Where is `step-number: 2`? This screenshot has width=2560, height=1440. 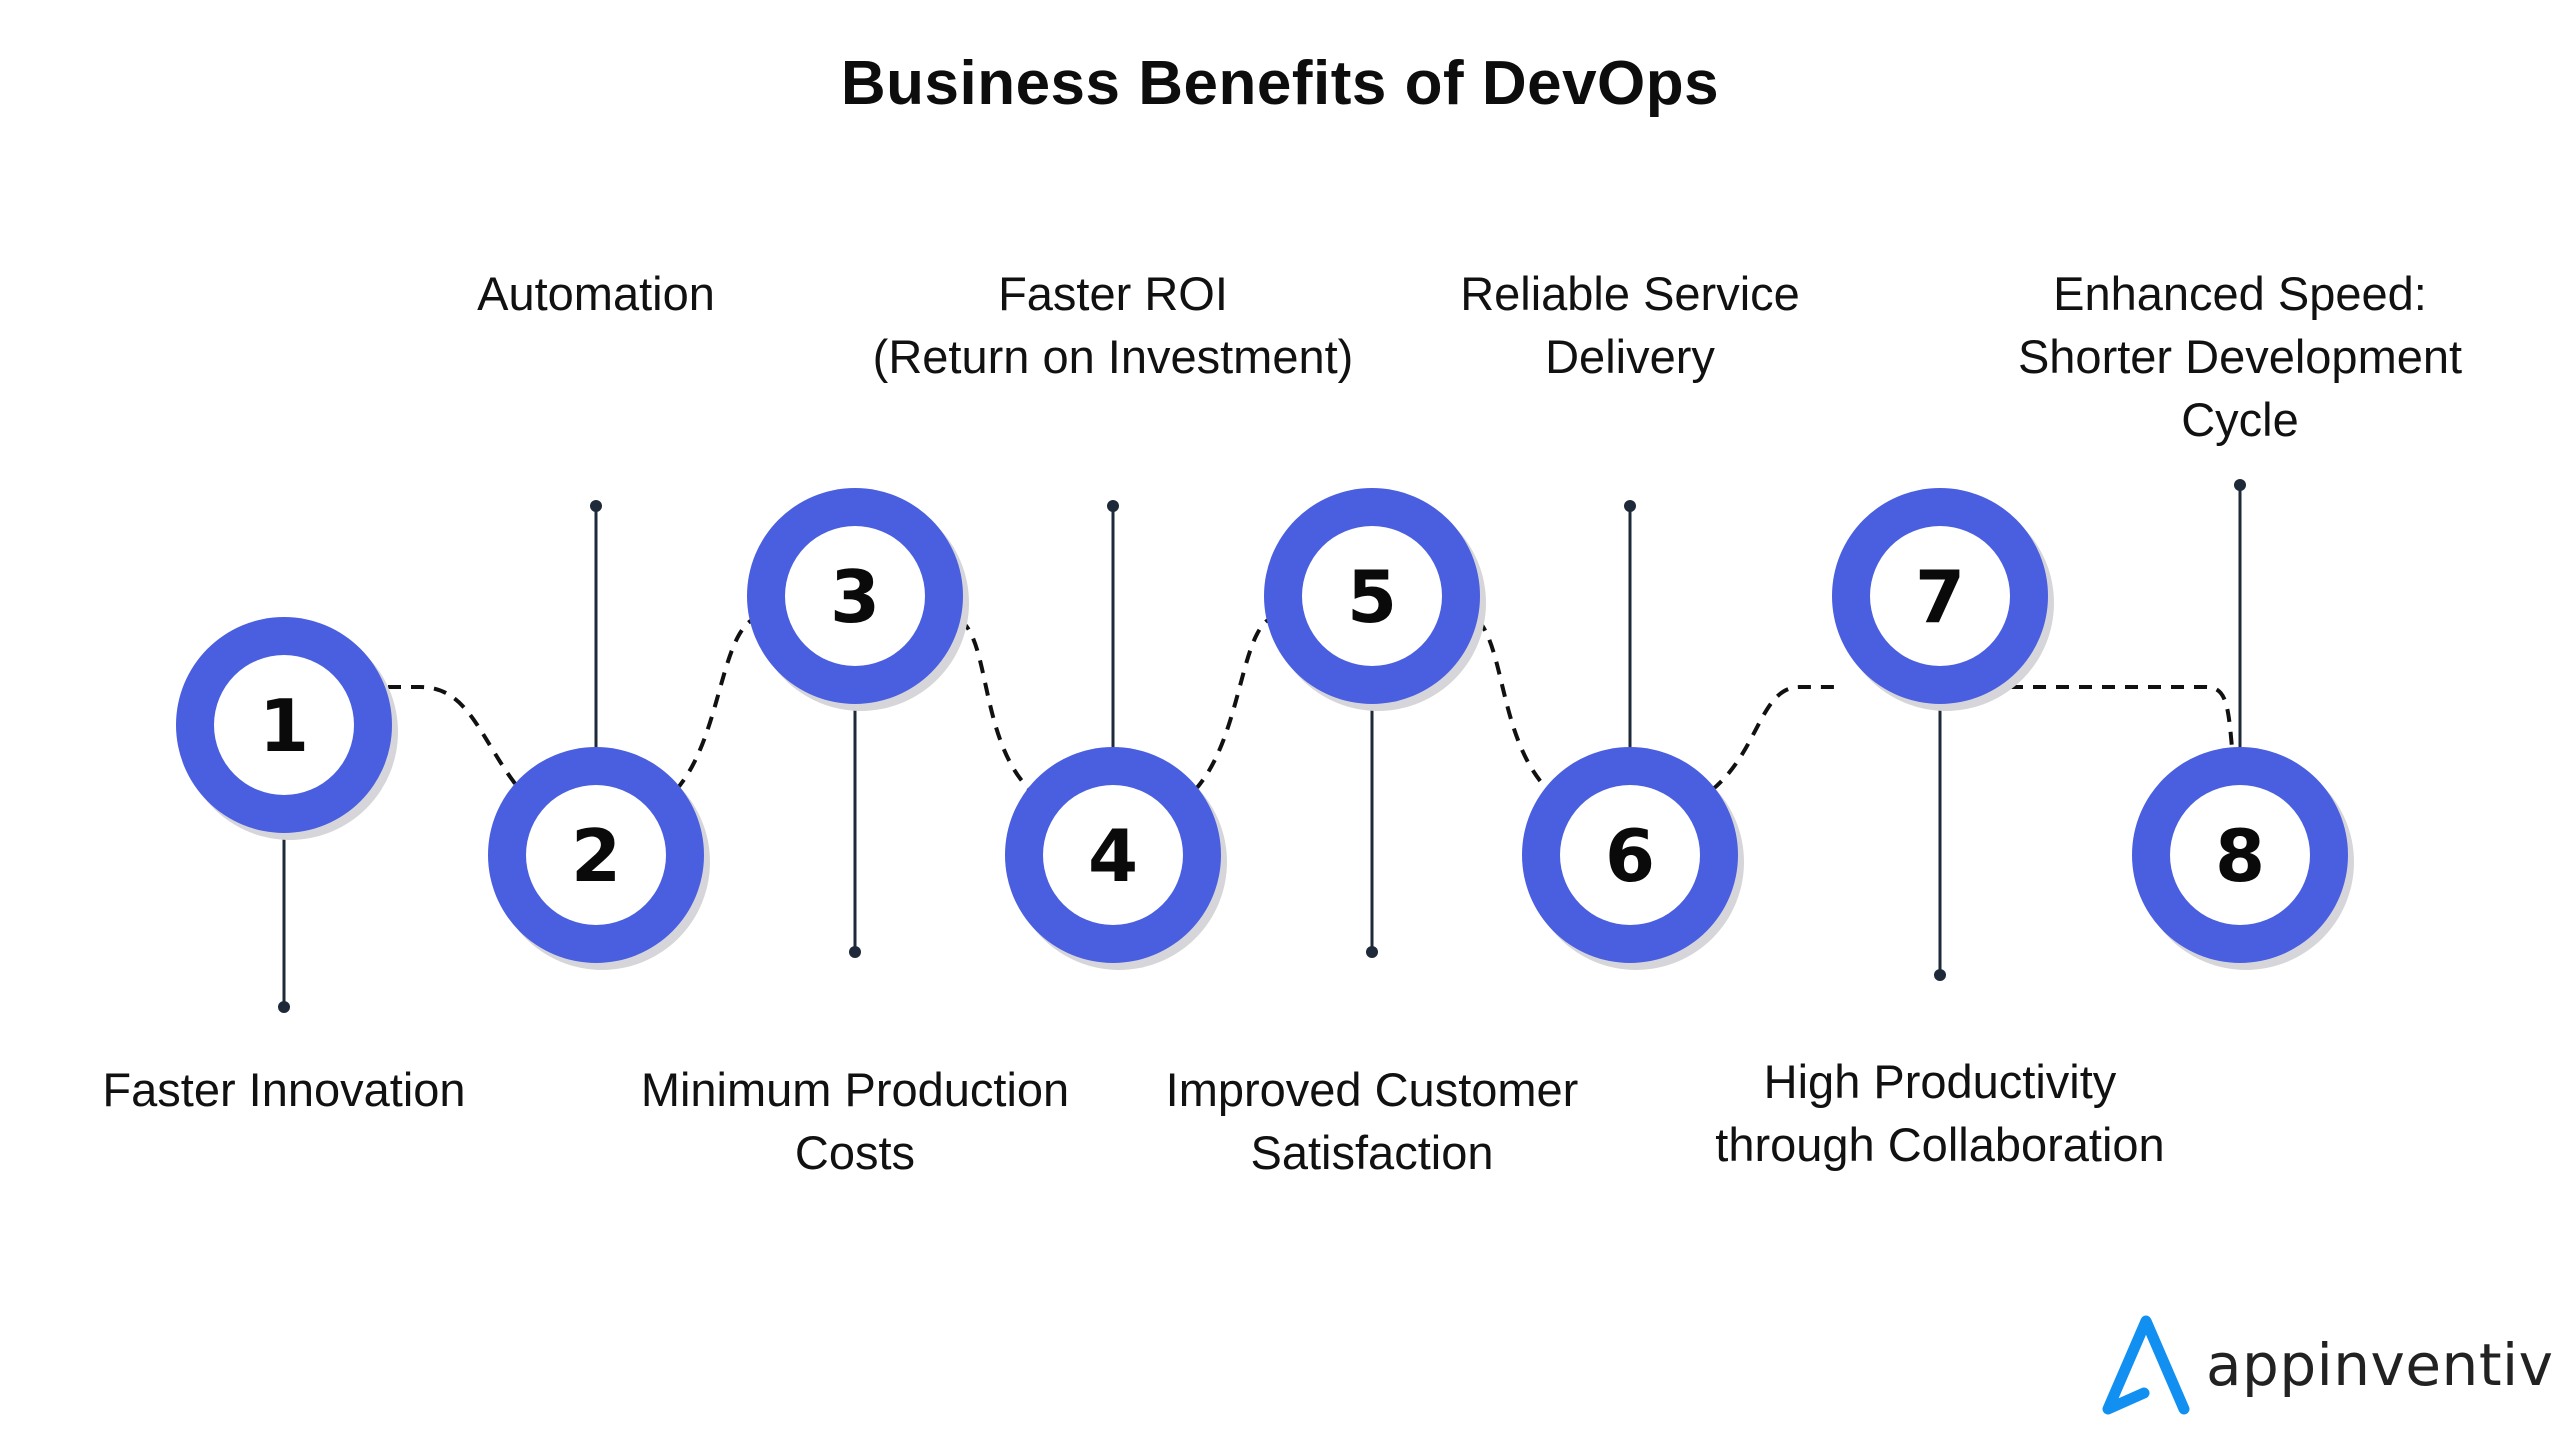 step-number: 2 is located at coordinates (596, 856).